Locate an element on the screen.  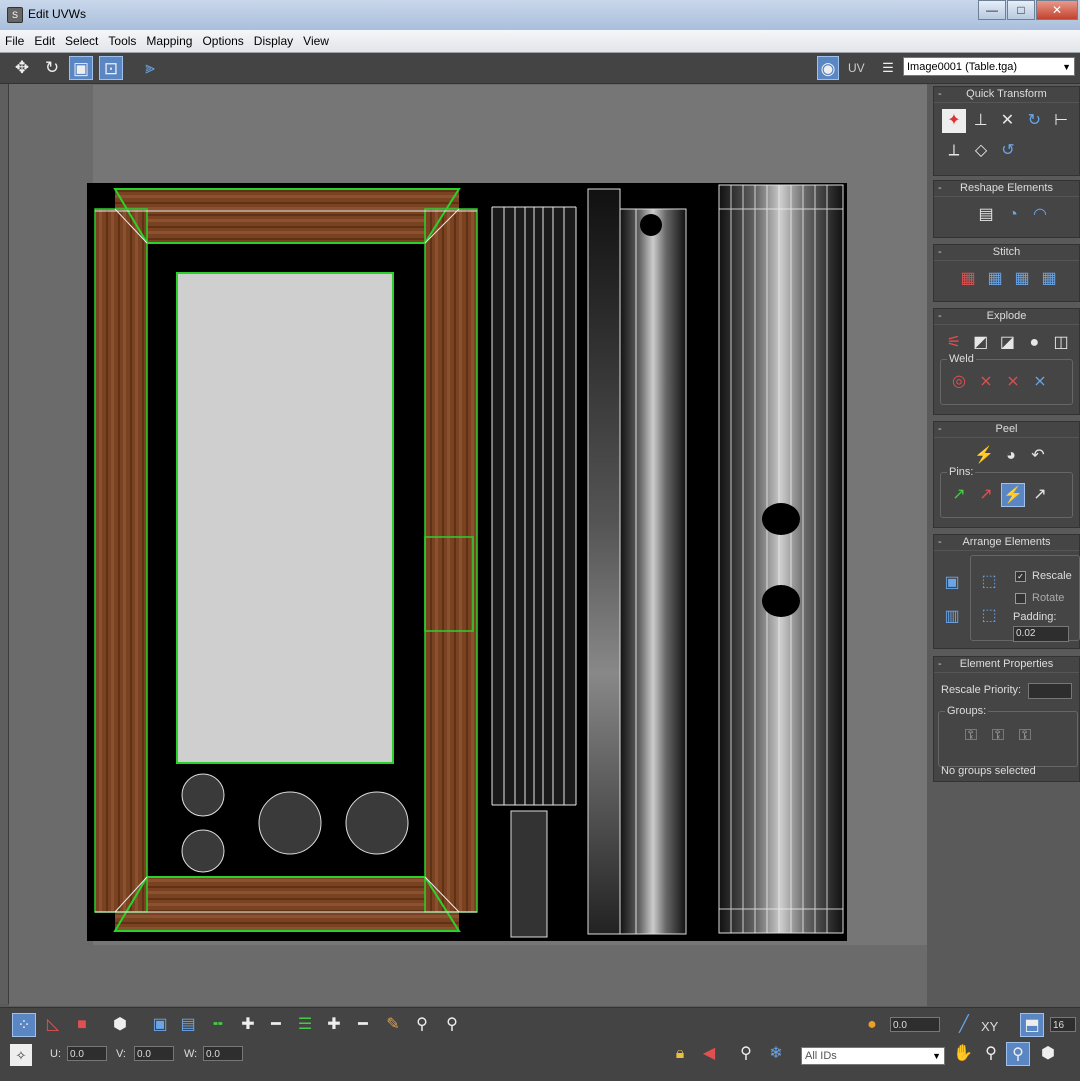
stitch-target-icon: ▦ is located at coordinates (968, 279).